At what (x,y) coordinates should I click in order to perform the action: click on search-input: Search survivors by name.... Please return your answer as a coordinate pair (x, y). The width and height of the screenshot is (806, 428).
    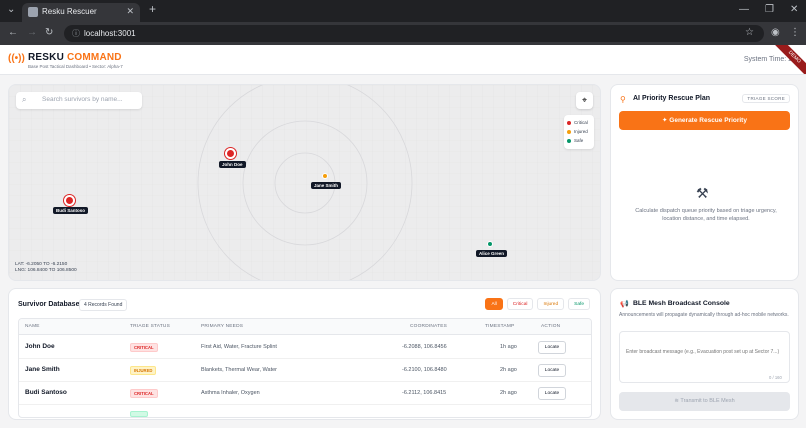
    Looking at the image, I should click on (82, 99).